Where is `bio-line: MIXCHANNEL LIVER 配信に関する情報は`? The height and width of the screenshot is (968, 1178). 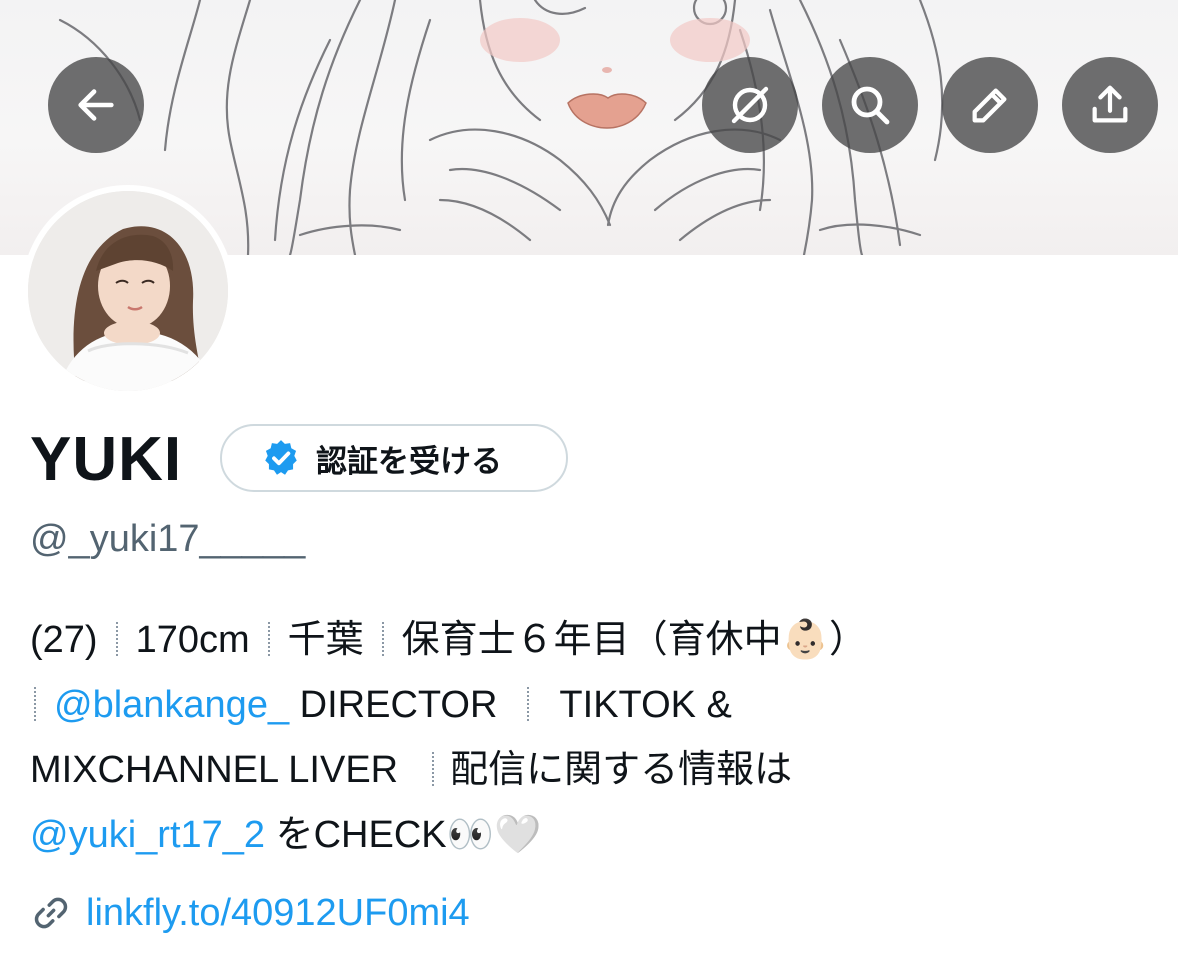
bio-line: MIXCHANNEL LIVER 配信に関する情報は is located at coordinates (590, 770).